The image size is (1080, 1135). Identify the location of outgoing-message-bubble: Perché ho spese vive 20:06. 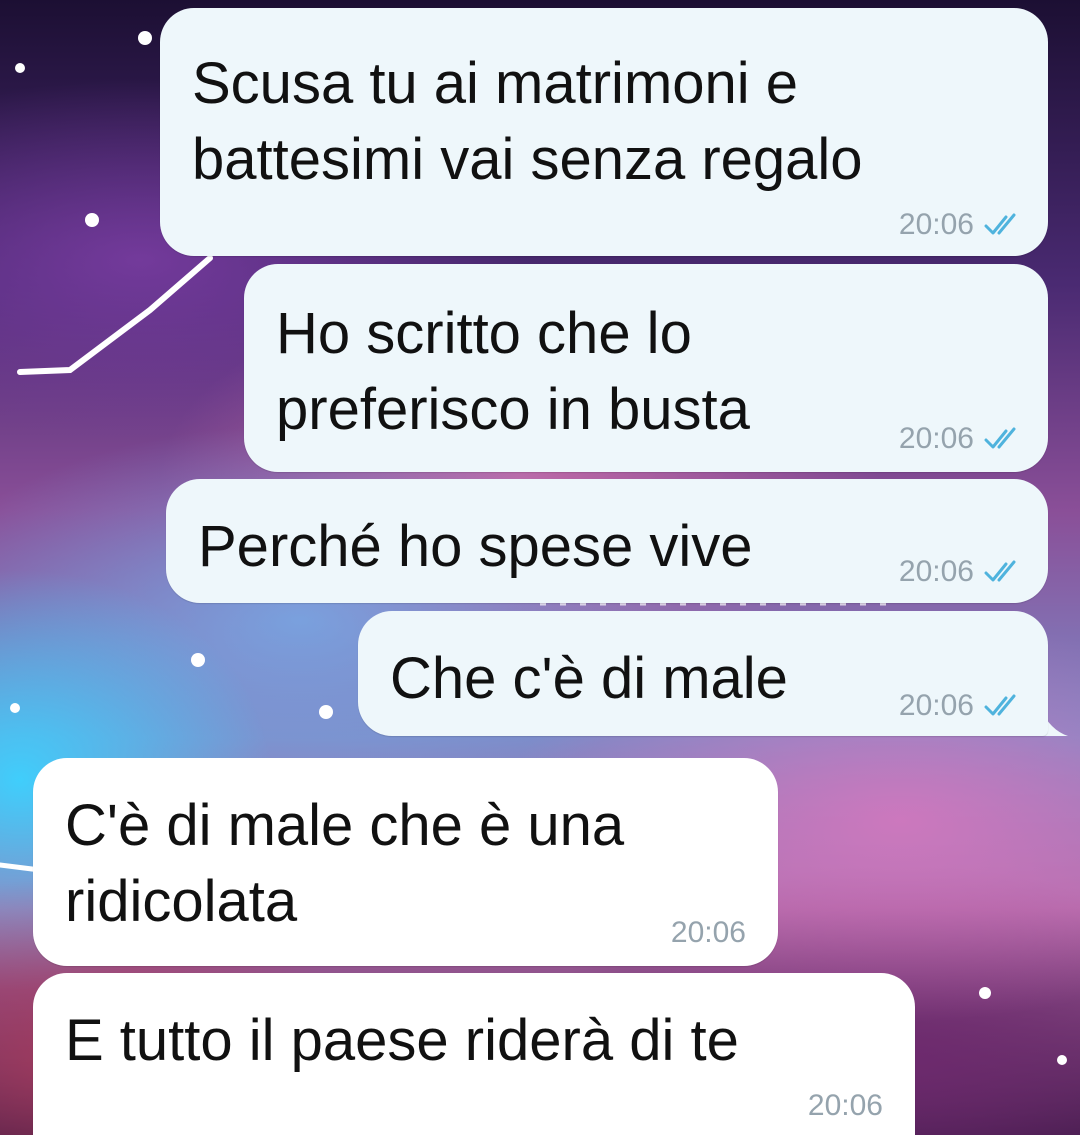
(607, 541).